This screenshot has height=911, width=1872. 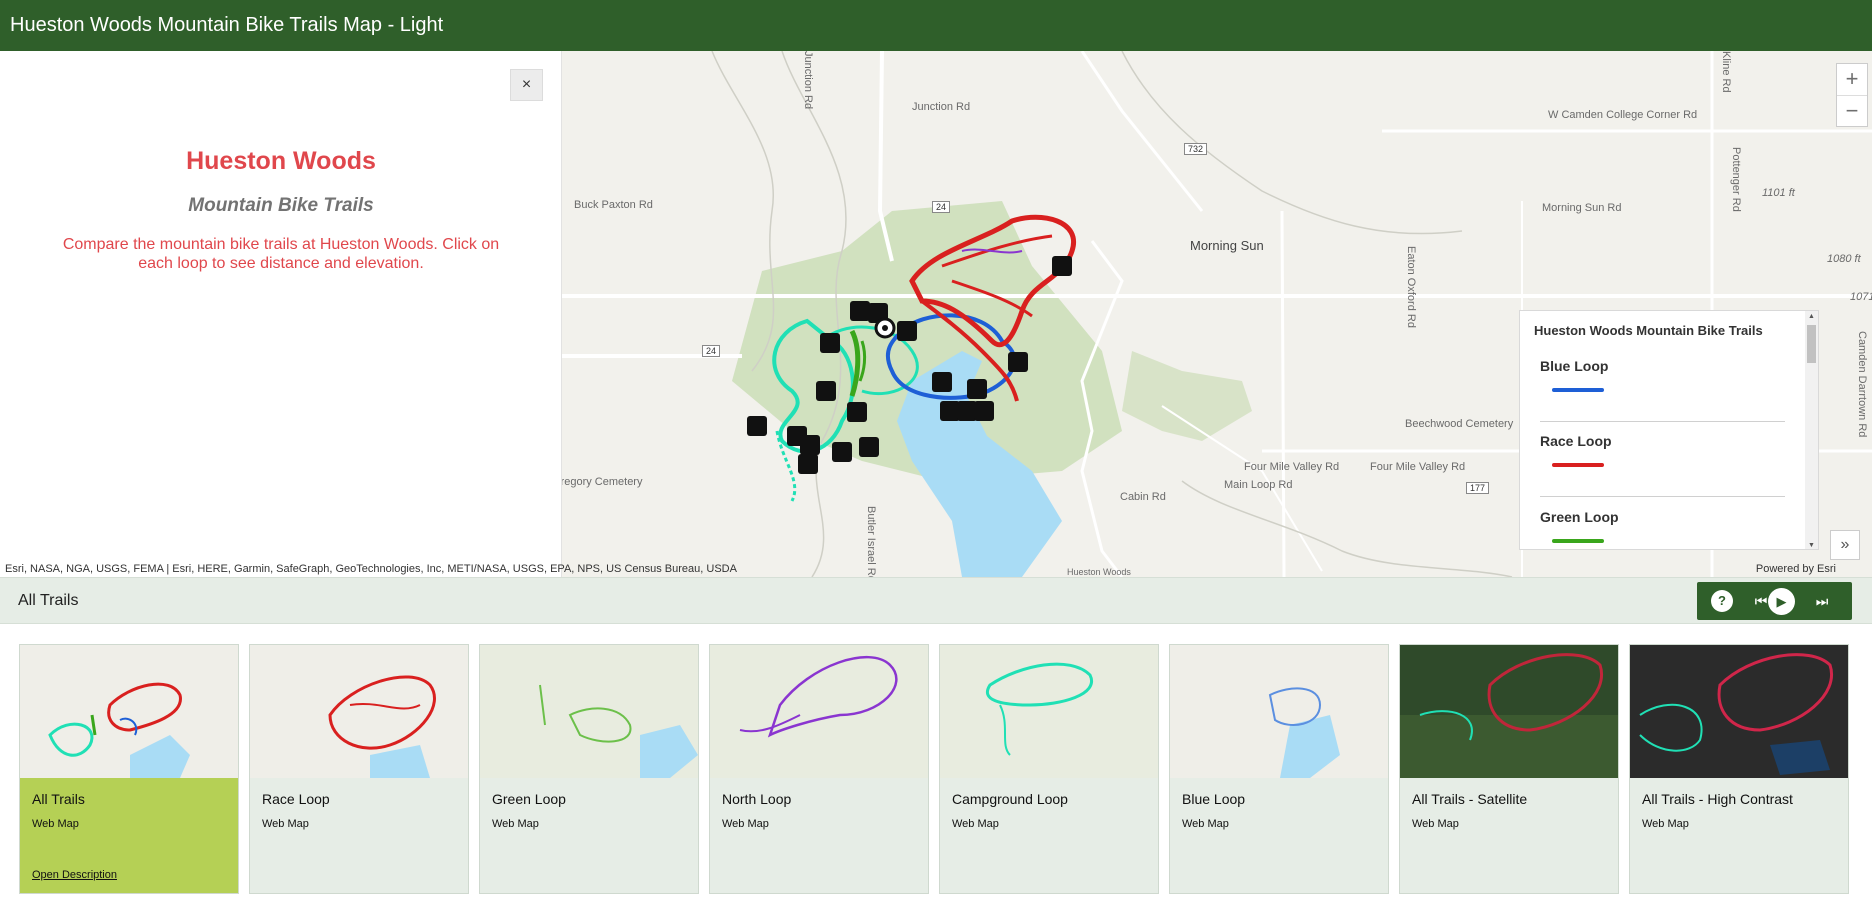 I want to click on card-all-trails-satellite: All Trails - Satellite Web Map, so click(x=1509, y=769).